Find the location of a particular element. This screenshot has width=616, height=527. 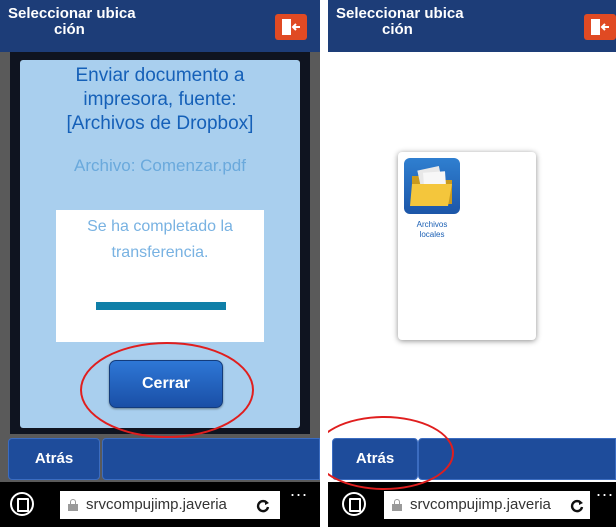

file-name-label: Archivo: Comenzar.pdf is located at coordinates (160, 165).